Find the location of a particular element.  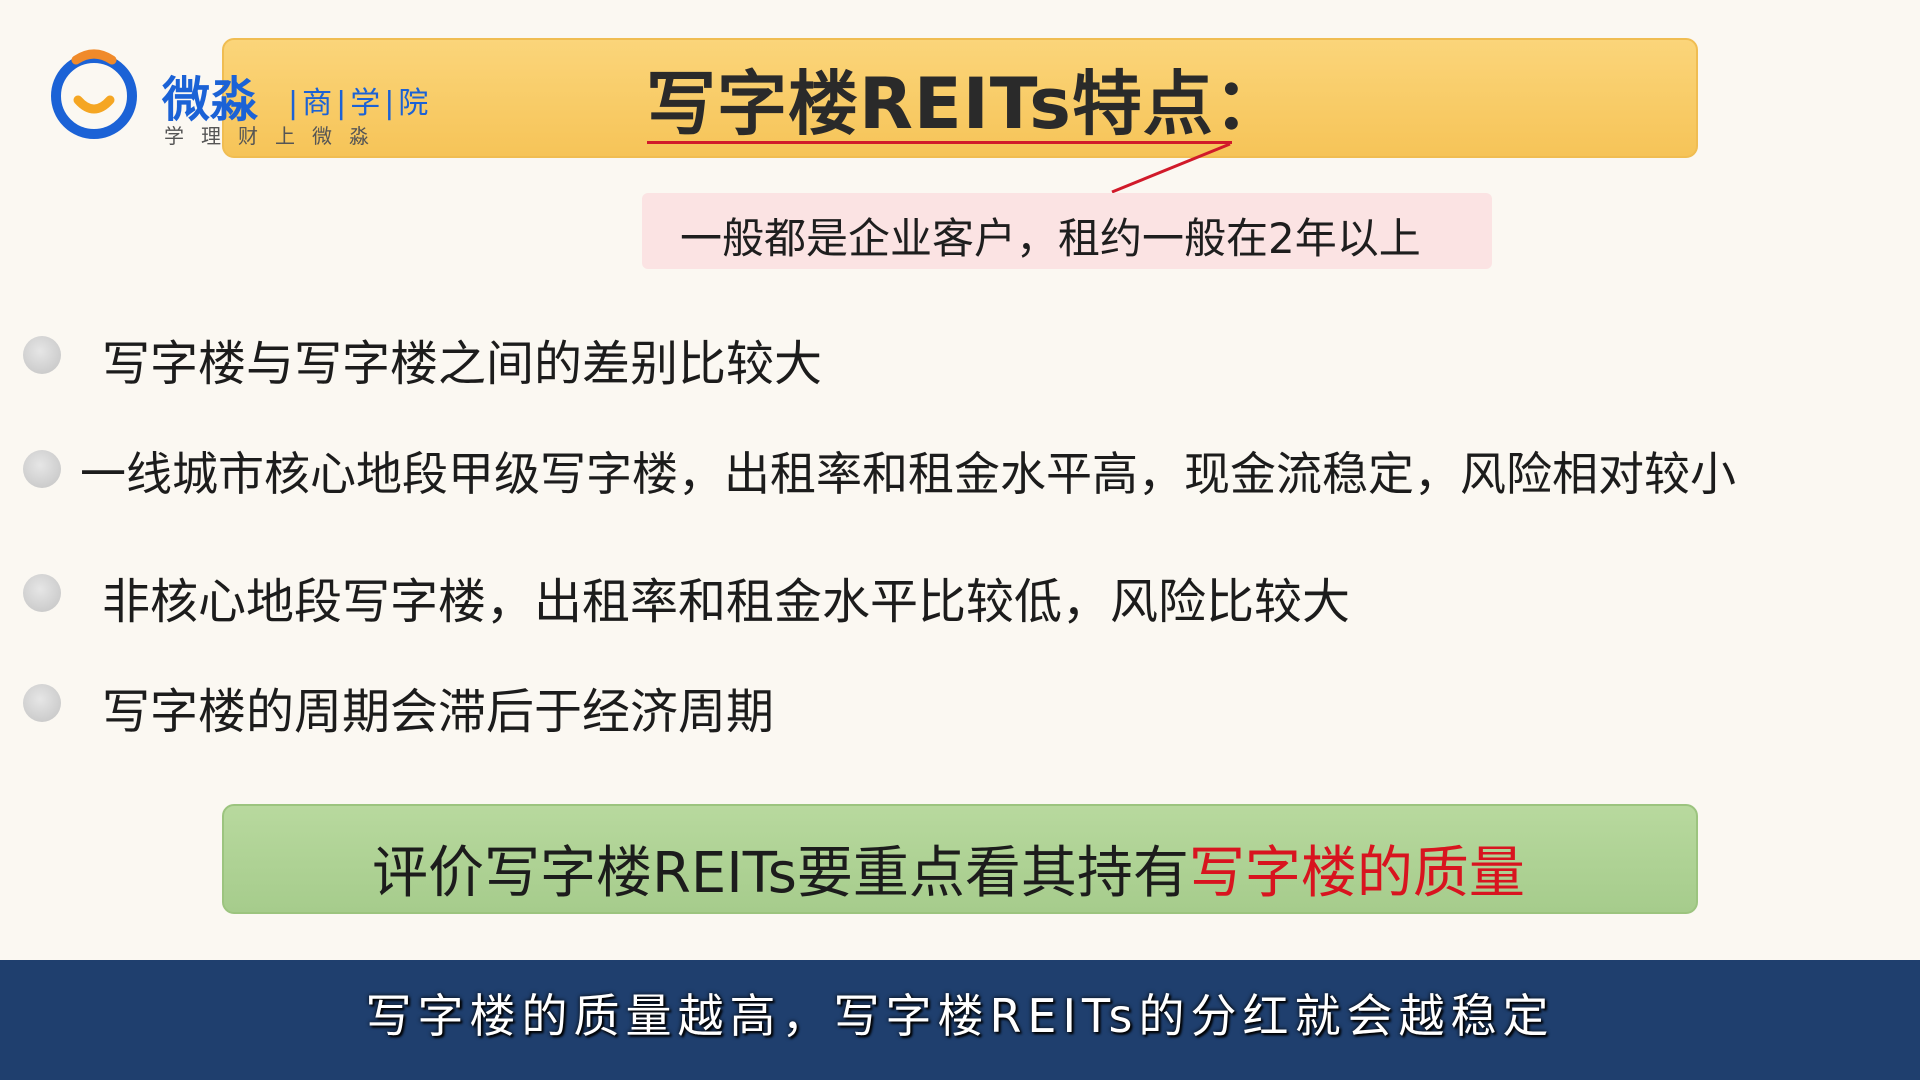

summary-highlight: 写字楼的质量 is located at coordinates (1356, 873).